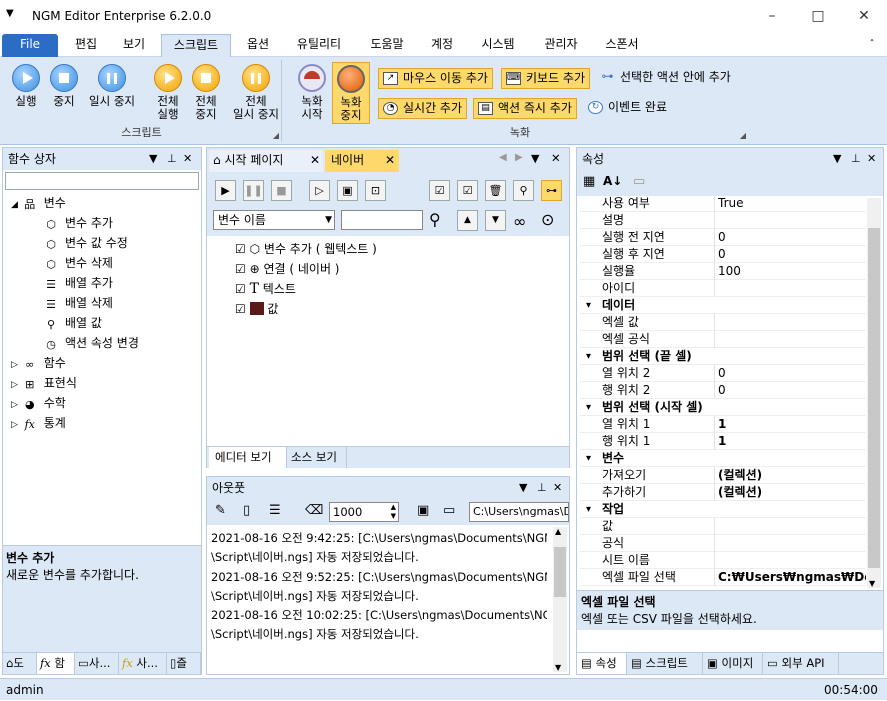  What do you see at coordinates (265, 288) in the screenshot?
I see `list-item: ☑ T 텍스트` at bounding box center [265, 288].